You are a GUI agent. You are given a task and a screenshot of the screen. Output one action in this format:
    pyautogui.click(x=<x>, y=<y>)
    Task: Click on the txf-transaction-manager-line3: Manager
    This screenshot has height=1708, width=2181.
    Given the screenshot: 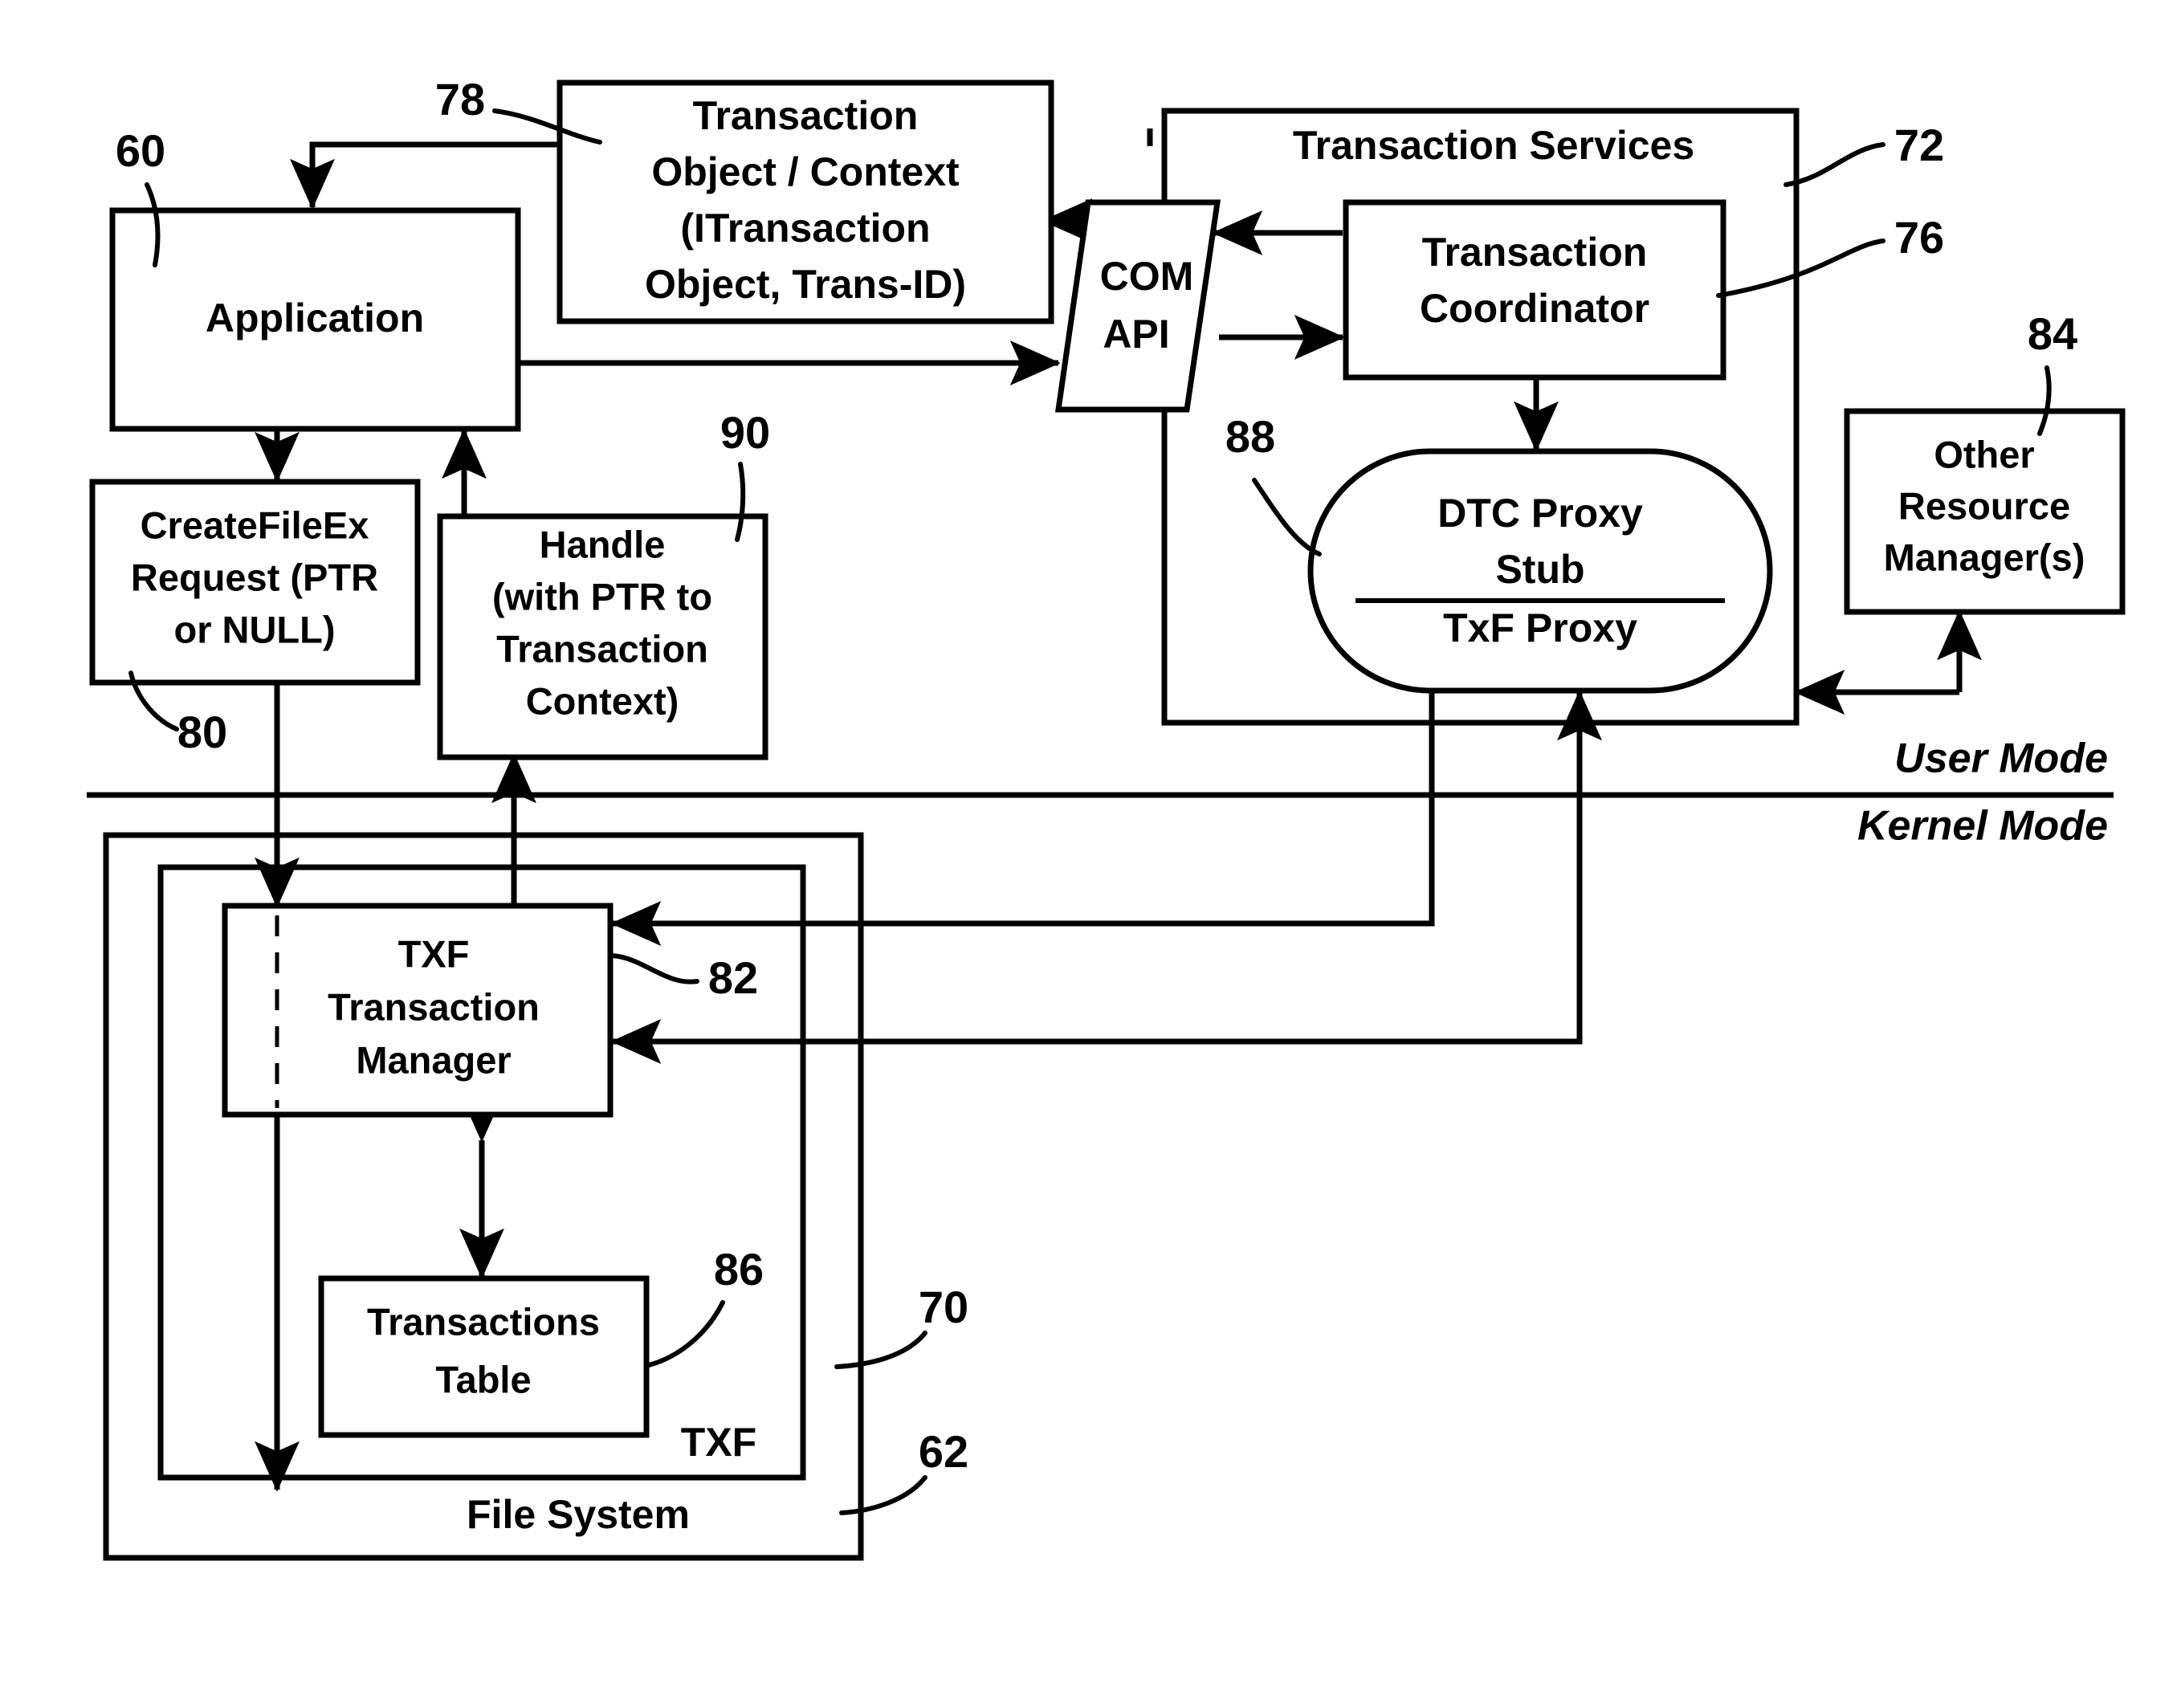 What is the action you would take?
    pyautogui.click(x=434, y=1059)
    